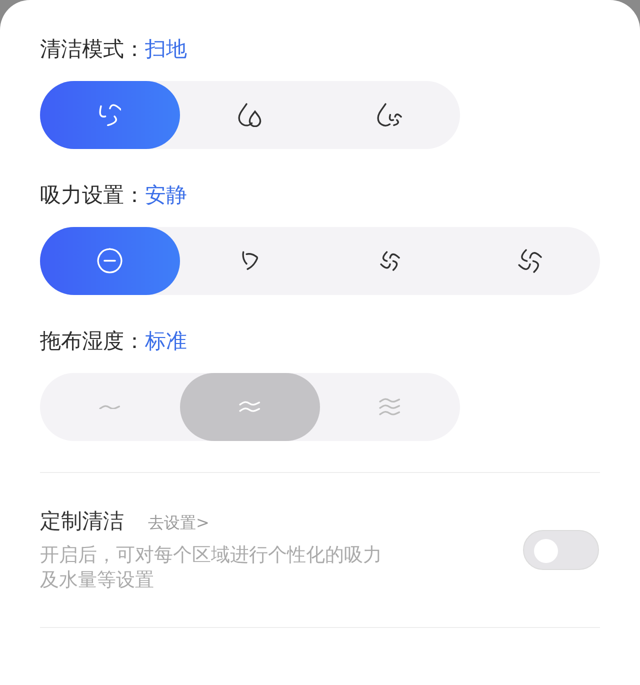 The width and height of the screenshot is (640, 685). Describe the element at coordinates (211, 568) in the screenshot. I see `setting-description: 开启后，可对每个区域进行个性化的吸力及水量等设置` at that location.